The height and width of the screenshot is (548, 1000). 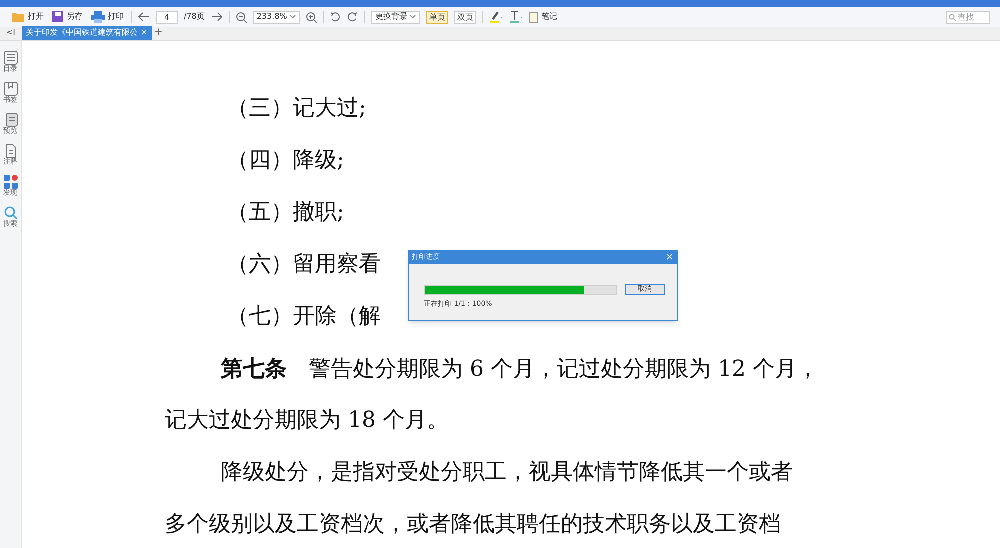 I want to click on dialog-close-button: ×, so click(x=670, y=257).